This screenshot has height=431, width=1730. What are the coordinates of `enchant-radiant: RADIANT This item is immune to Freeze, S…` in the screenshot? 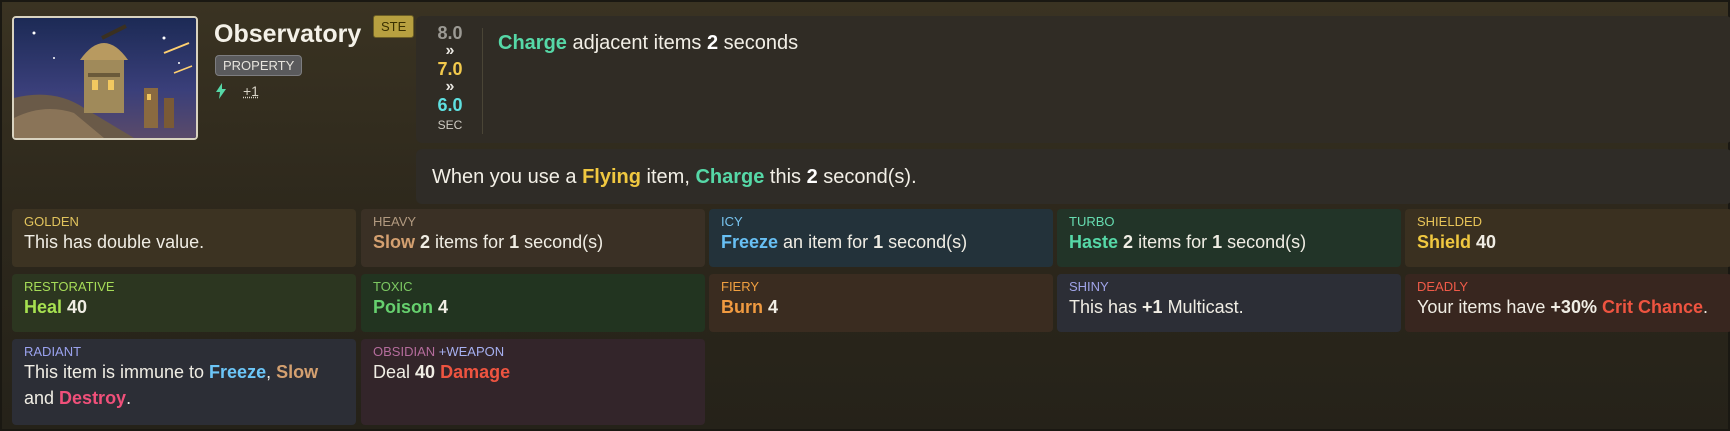 It's located at (184, 382).